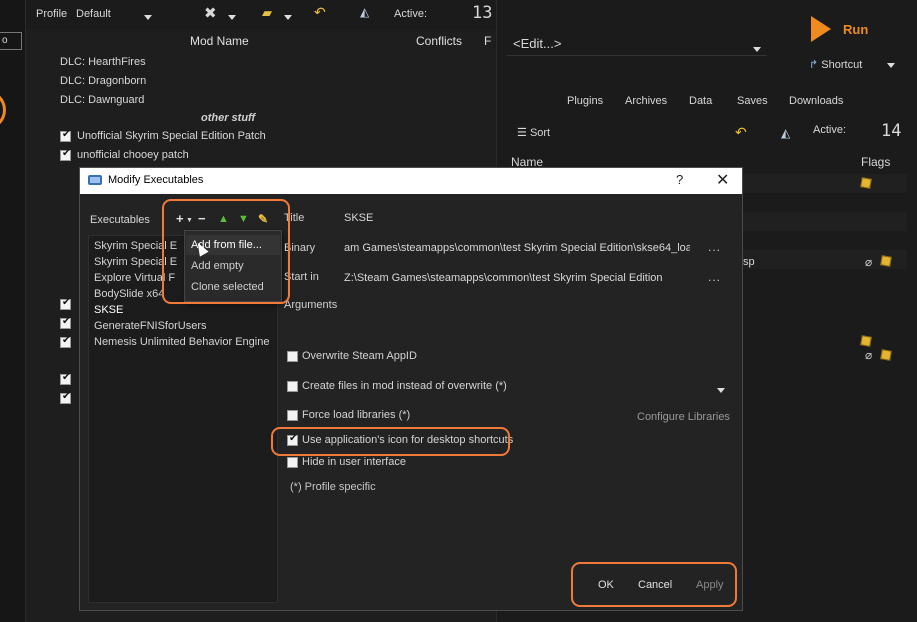  I want to click on mod-row: unofficial chooey patch, so click(133, 155).